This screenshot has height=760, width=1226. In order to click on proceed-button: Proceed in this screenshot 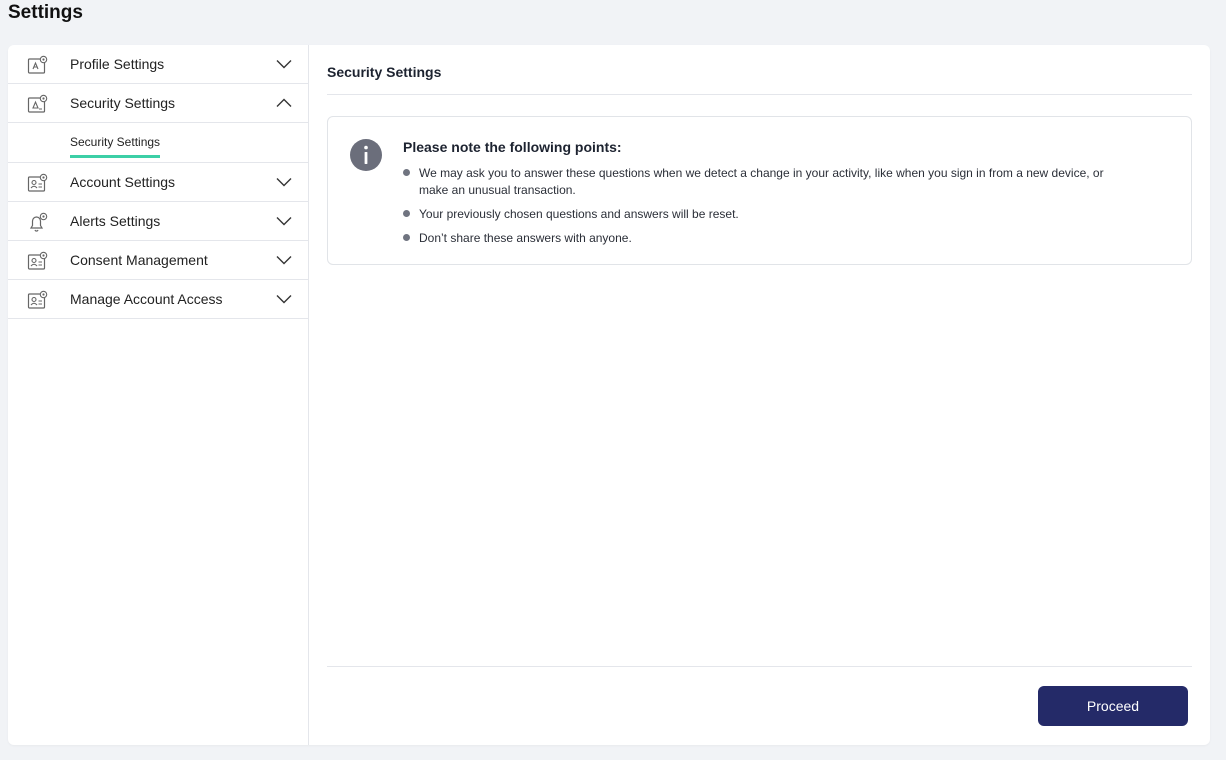, I will do `click(1113, 706)`.